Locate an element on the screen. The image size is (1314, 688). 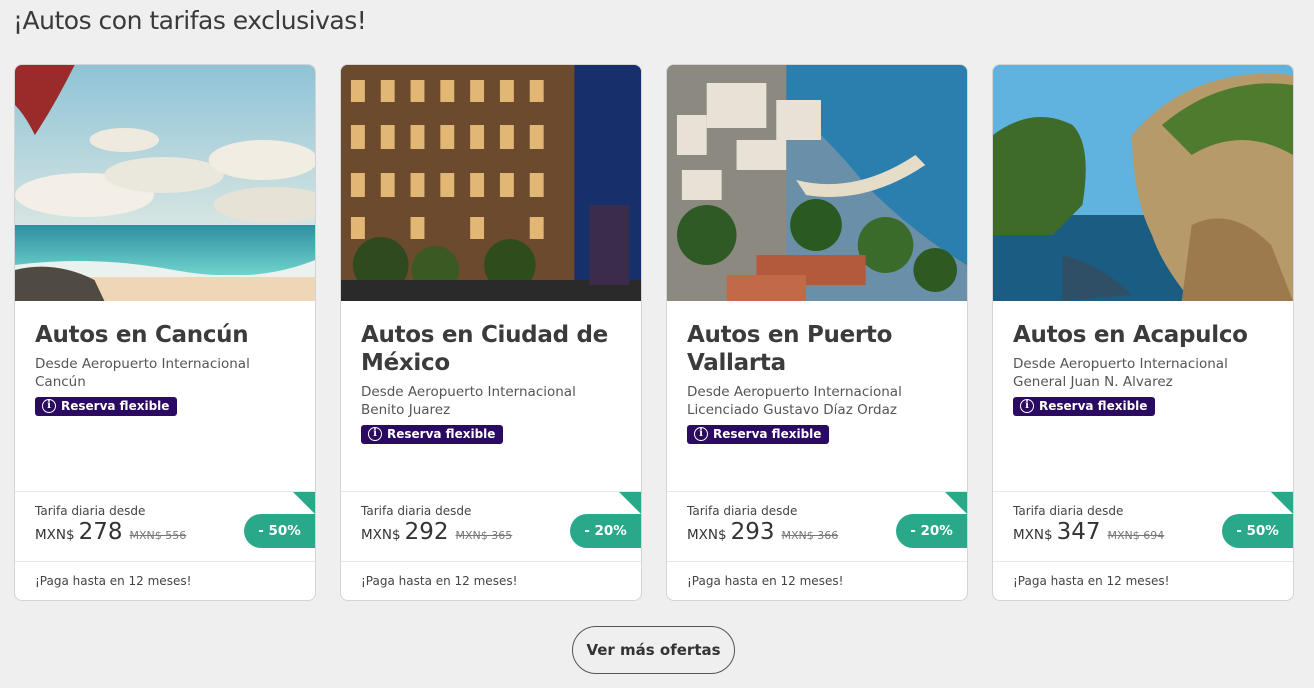
card-title: Autos en Cancún is located at coordinates (142, 335).